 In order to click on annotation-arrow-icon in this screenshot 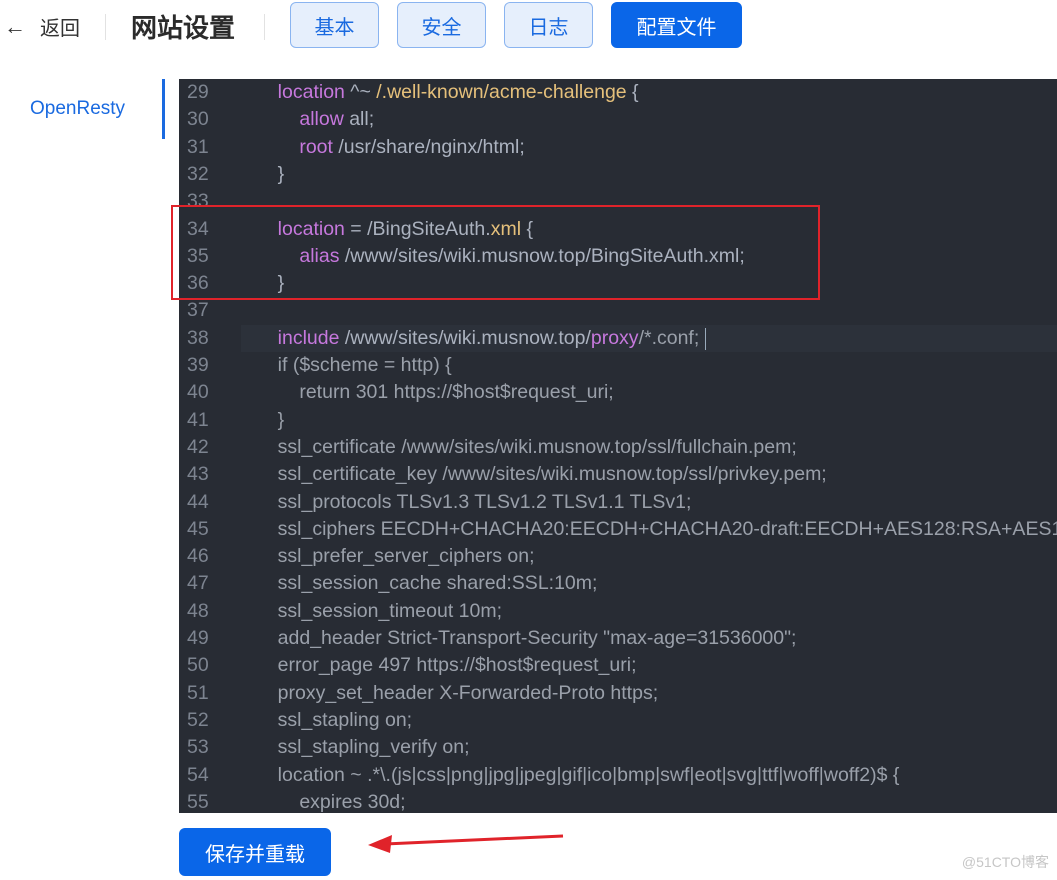, I will do `click(466, 843)`.